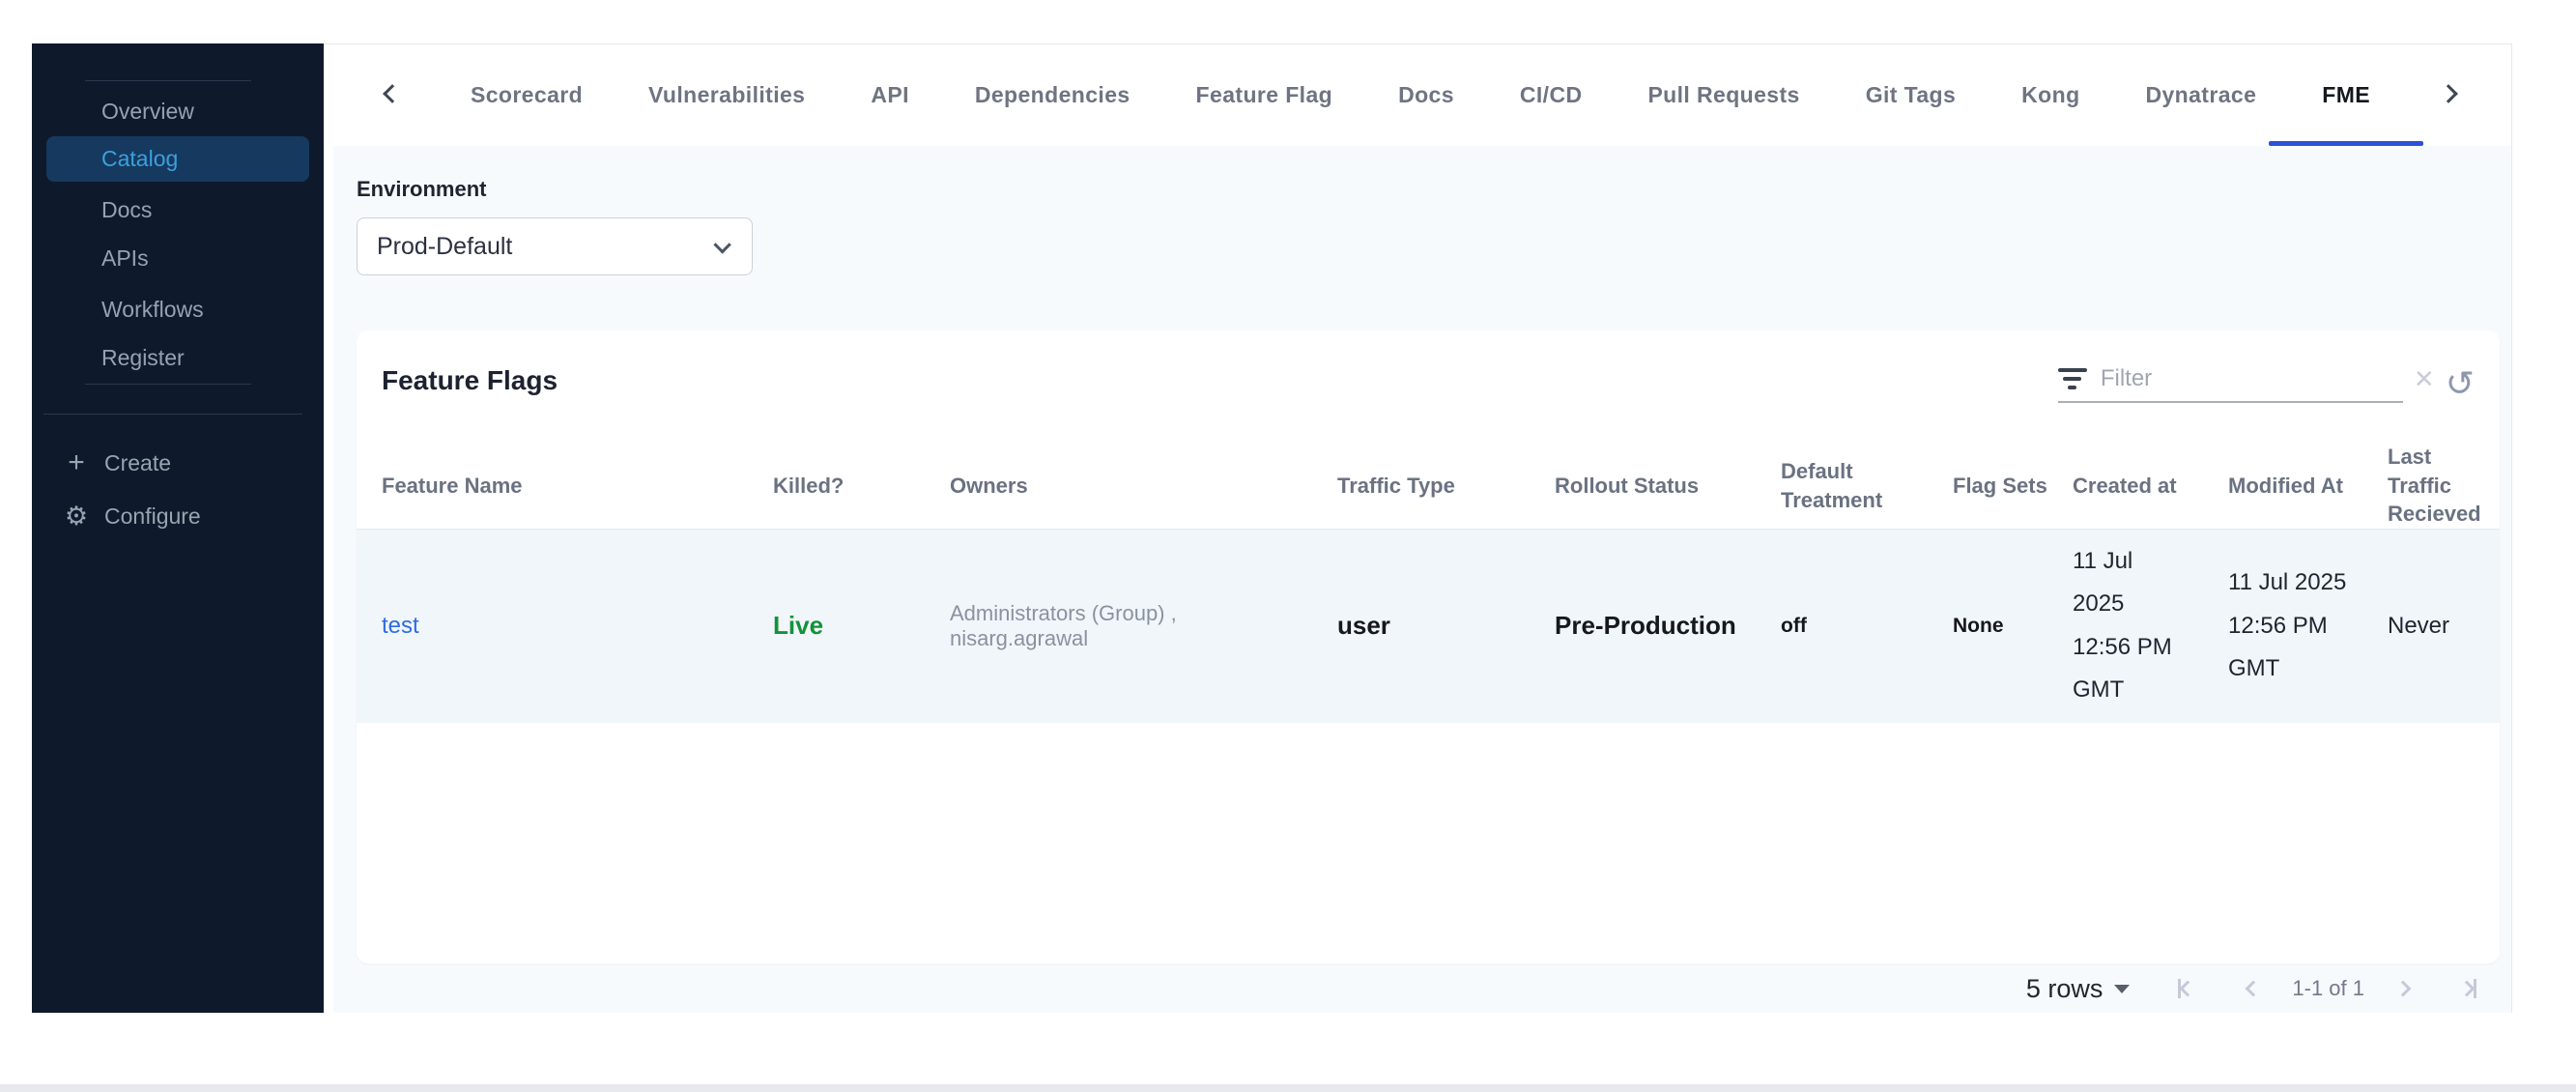  I want to click on clear-filter-icon: ✕, so click(2425, 378).